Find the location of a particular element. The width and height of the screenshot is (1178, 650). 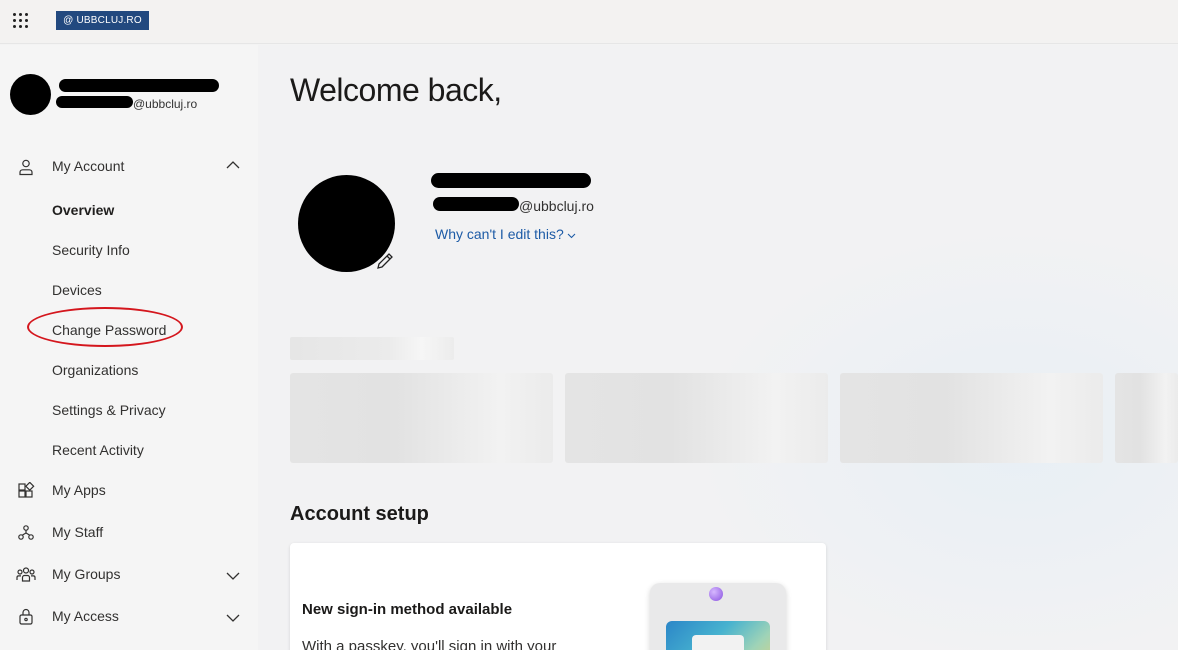

nav-my-staff: My Staff is located at coordinates (129, 532).